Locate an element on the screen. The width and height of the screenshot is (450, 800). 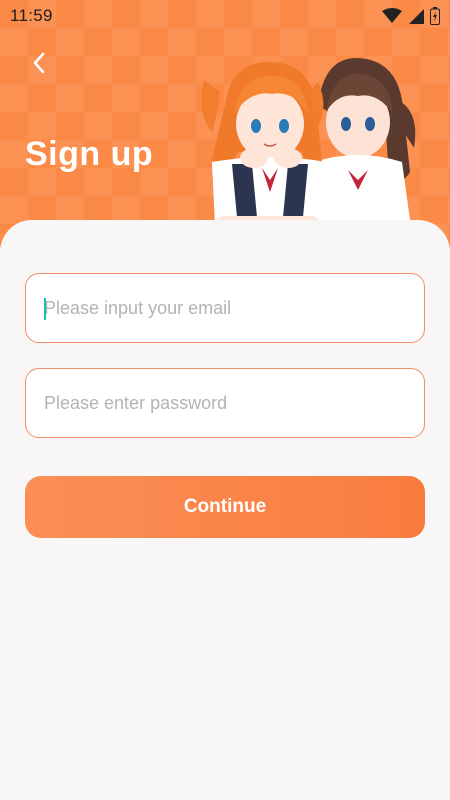
continue-button-label: Continue is located at coordinates (225, 506).